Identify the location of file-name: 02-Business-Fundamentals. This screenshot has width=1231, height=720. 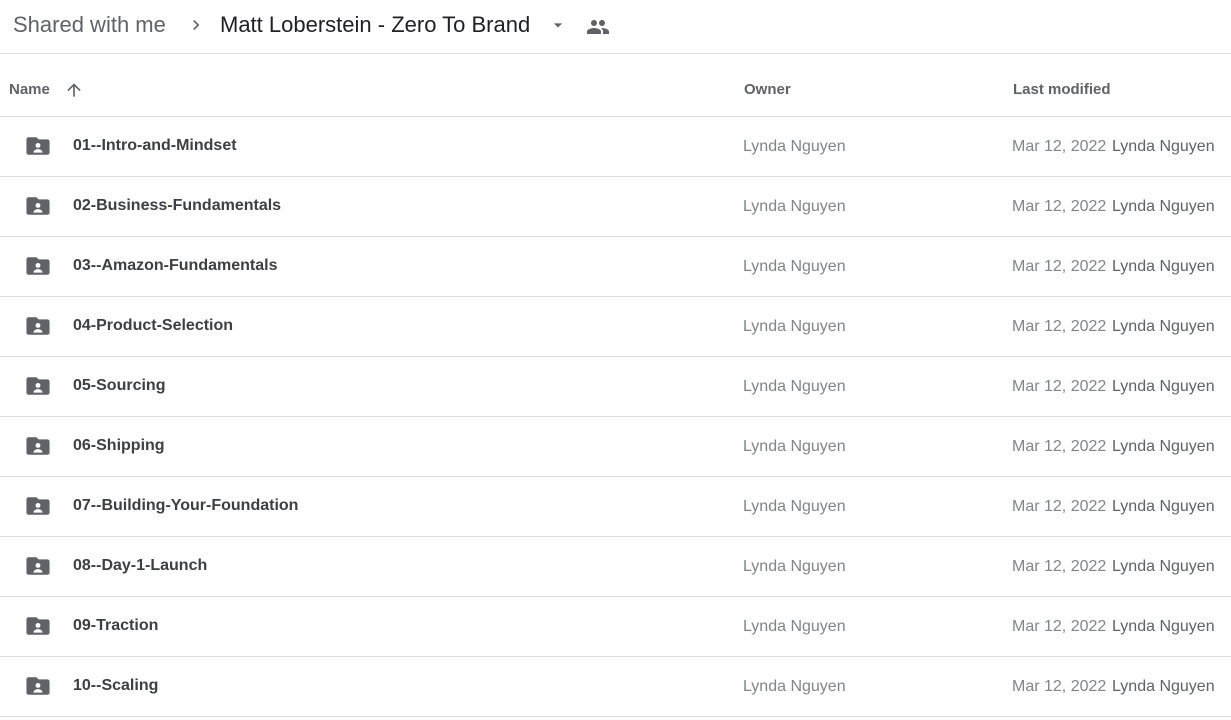
(177, 205).